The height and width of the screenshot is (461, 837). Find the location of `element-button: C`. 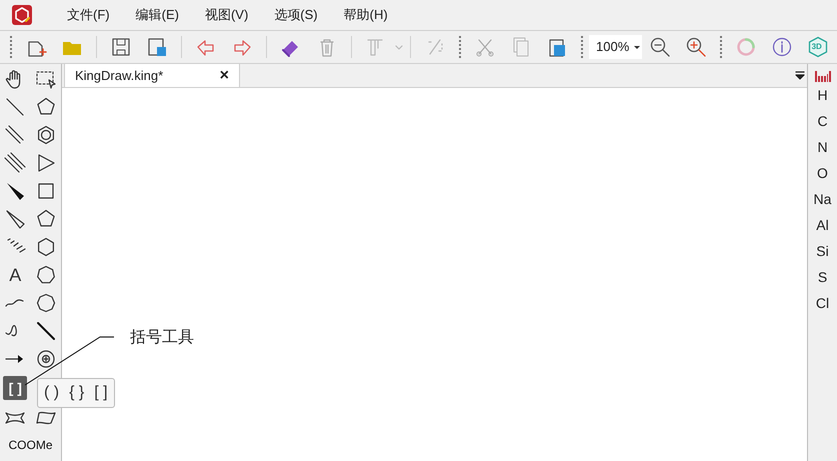

element-button: C is located at coordinates (822, 121).